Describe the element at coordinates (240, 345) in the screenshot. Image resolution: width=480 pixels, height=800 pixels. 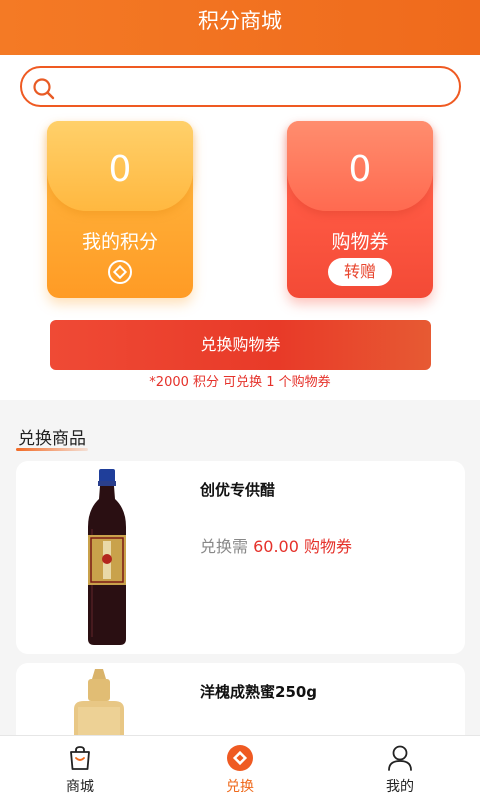
I see `exchange-coupon-button: 兑换购物券` at that location.